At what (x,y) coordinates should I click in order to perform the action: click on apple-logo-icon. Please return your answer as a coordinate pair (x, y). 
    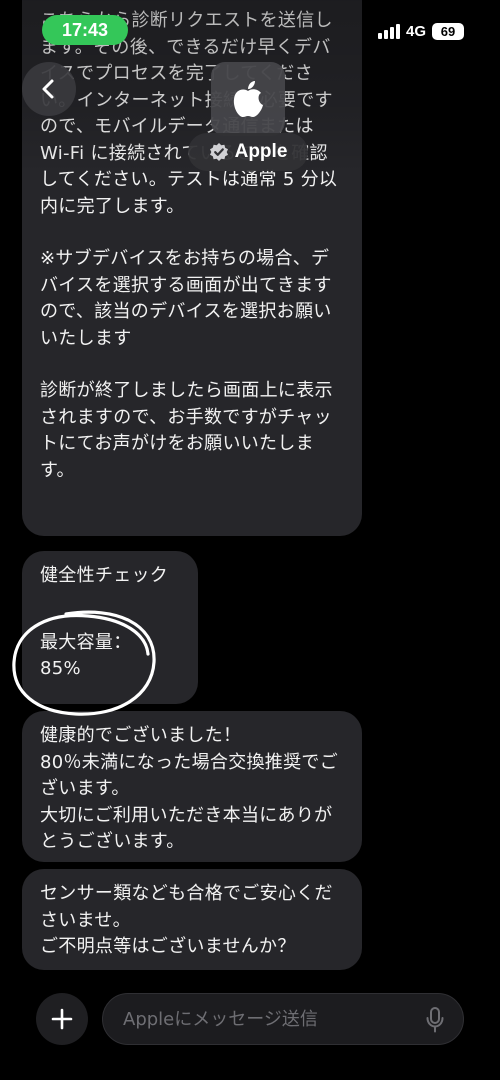
    Looking at the image, I should click on (248, 99).